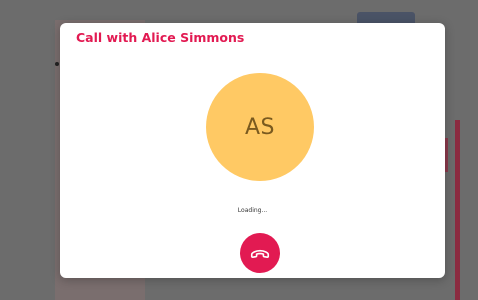  Describe the element at coordinates (160, 37) in the screenshot. I see `call-title: Call with Alice Simmons` at that location.